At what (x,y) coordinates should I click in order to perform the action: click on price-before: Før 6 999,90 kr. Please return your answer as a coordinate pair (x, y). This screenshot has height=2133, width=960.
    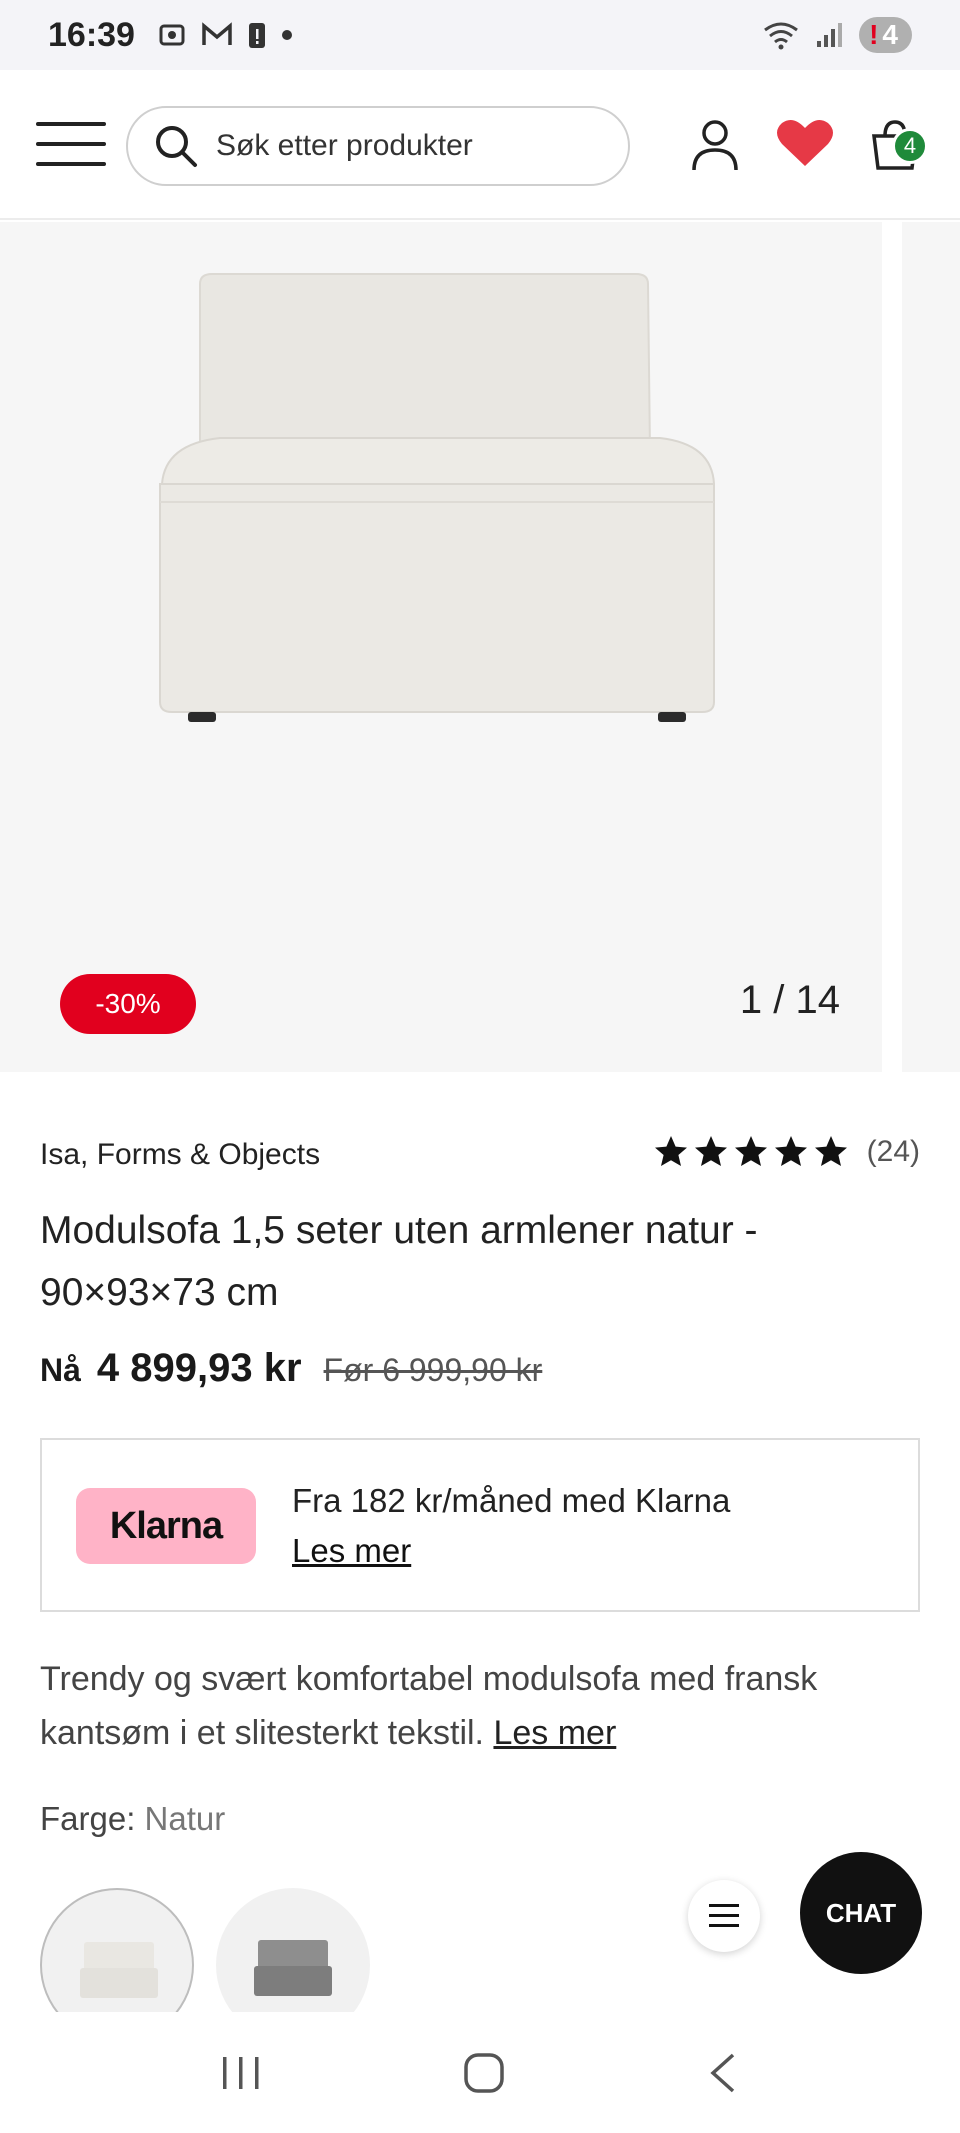
    Looking at the image, I should click on (433, 1370).